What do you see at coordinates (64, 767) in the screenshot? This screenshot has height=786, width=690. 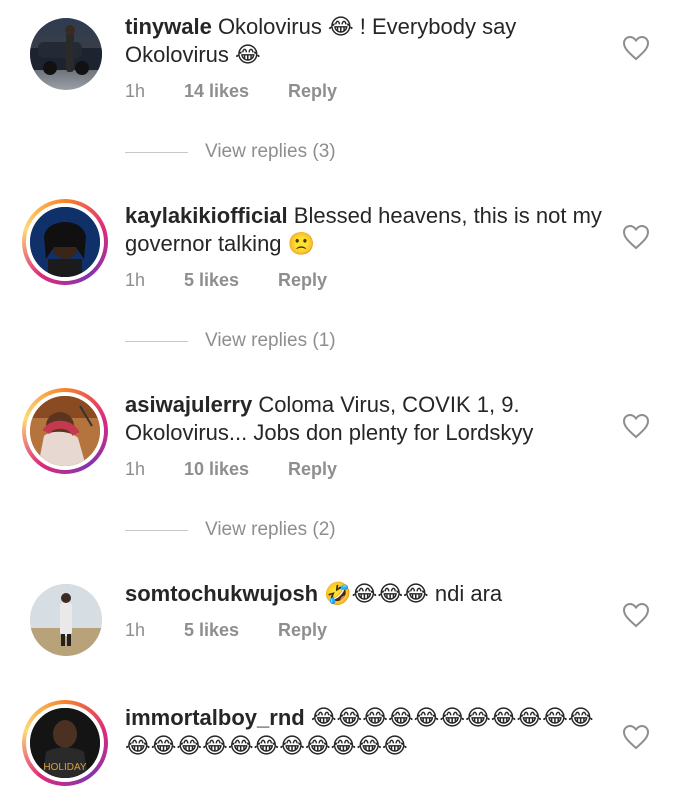 I see `avatar-caption: HOLIDAY` at bounding box center [64, 767].